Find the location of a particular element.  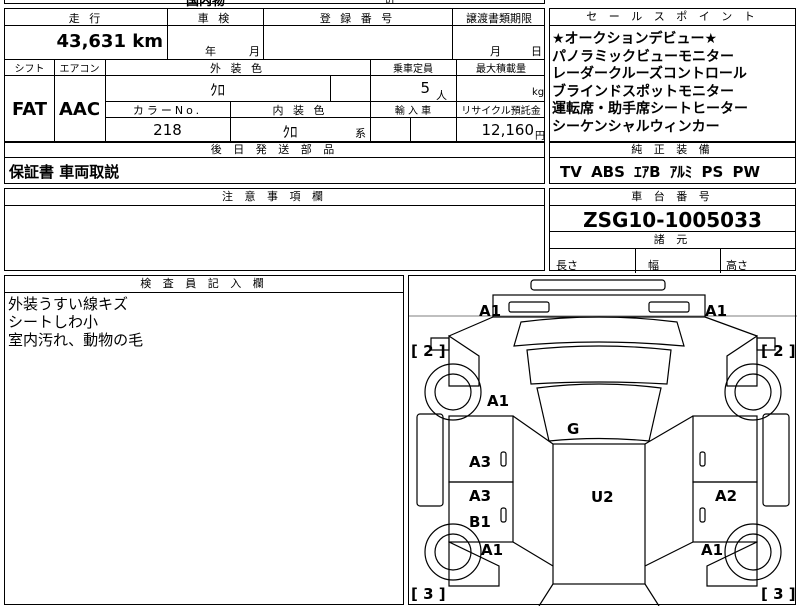

windshield-shape is located at coordinates (599, 412).